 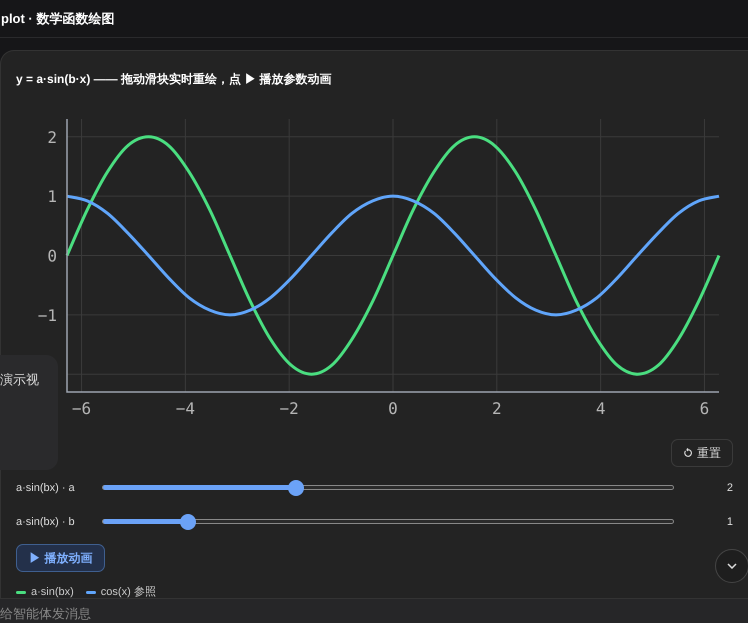 I want to click on app-title: plot · 数学函数绘图, so click(x=57, y=19).